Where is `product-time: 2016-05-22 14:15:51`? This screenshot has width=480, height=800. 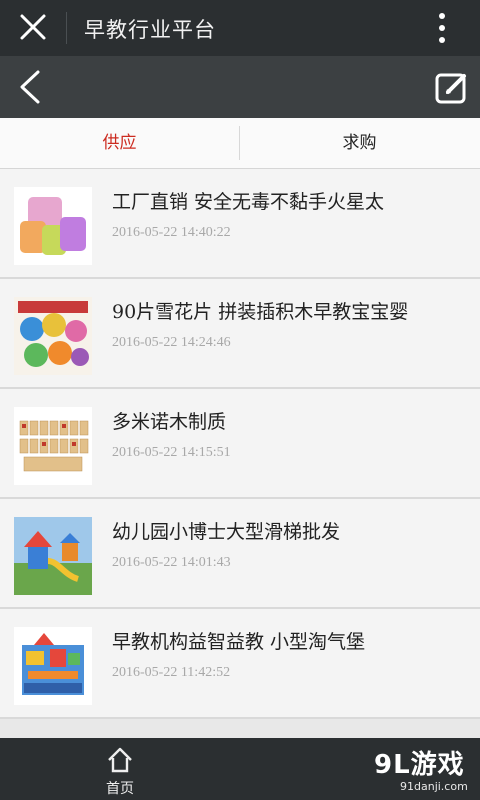 product-time: 2016-05-22 14:15:51 is located at coordinates (171, 452).